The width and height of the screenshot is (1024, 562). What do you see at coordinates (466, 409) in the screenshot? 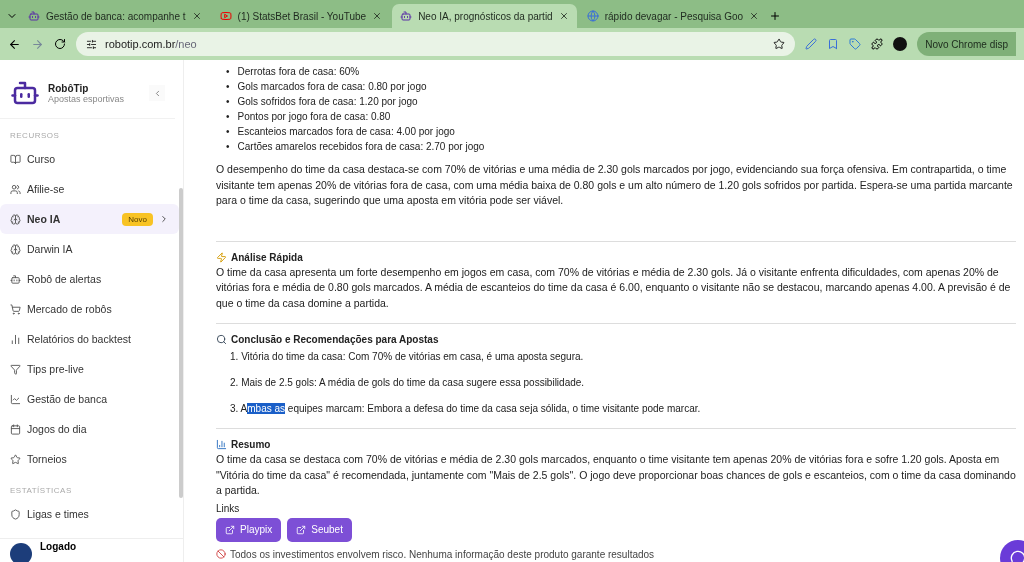
I see `numbered-item: 3. Ambas as equipes marcam: Embora a defesa do time da casa seja sólida, o time visitante pode marcar.` at bounding box center [466, 409].